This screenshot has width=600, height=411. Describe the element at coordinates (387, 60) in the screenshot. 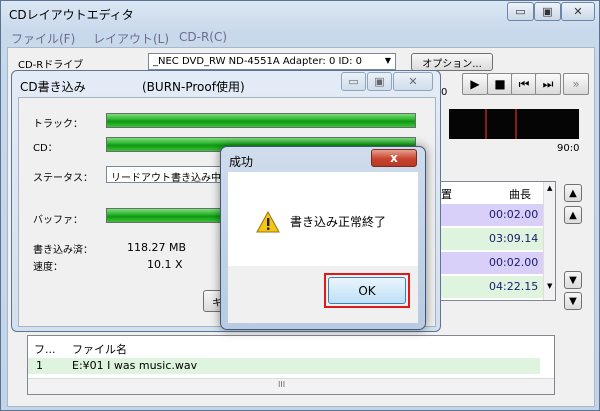

I see `chevron-down-icon: ▼` at that location.